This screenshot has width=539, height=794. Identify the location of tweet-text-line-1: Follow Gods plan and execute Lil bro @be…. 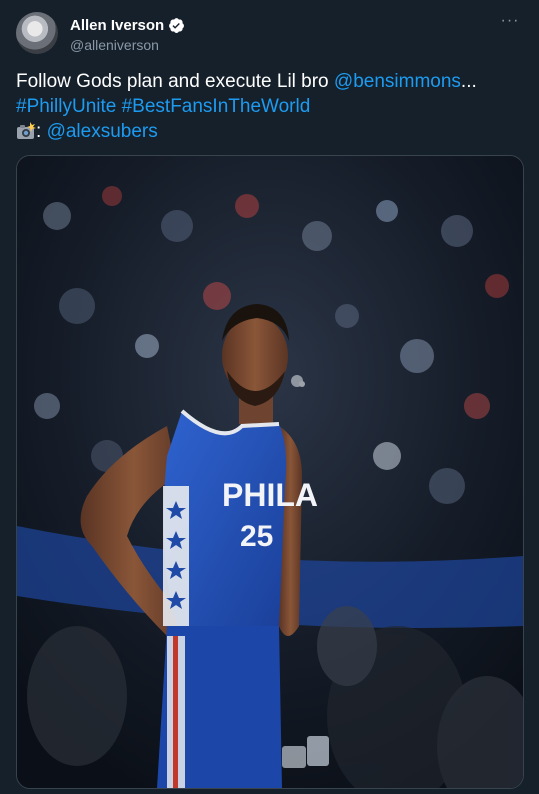
(271, 81).